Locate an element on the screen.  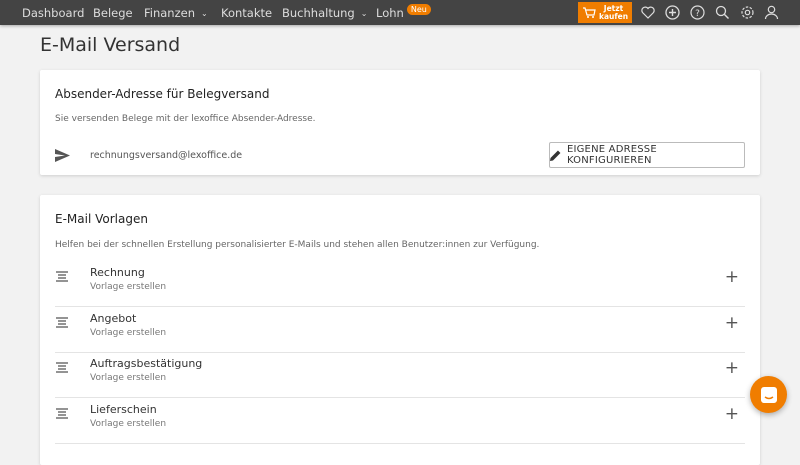
nav-label: Kontakte is located at coordinates (247, 13).